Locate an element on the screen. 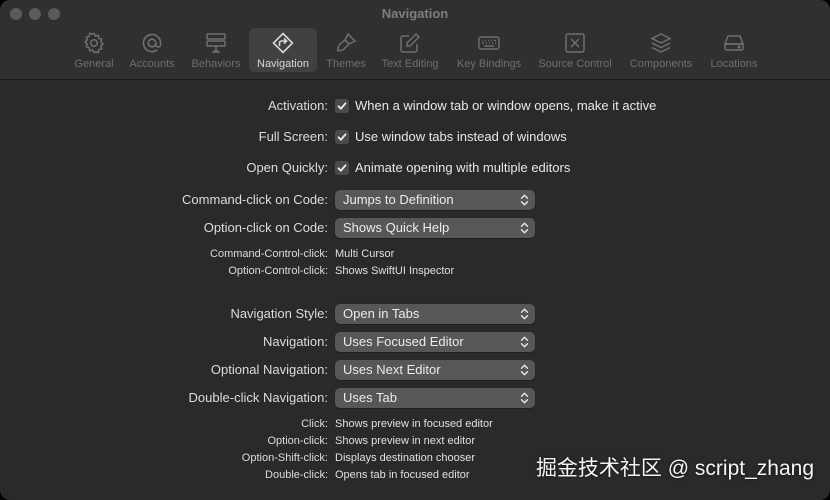  double-click-navigation-value: Uses Tab is located at coordinates (370, 397).